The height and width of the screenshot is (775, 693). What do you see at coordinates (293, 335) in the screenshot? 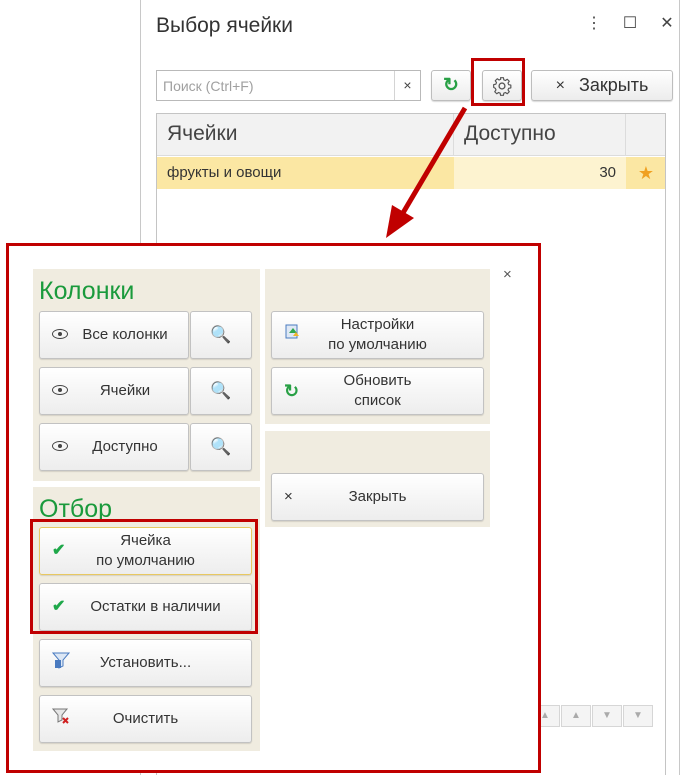
I see `default-settings-icon` at bounding box center [293, 335].